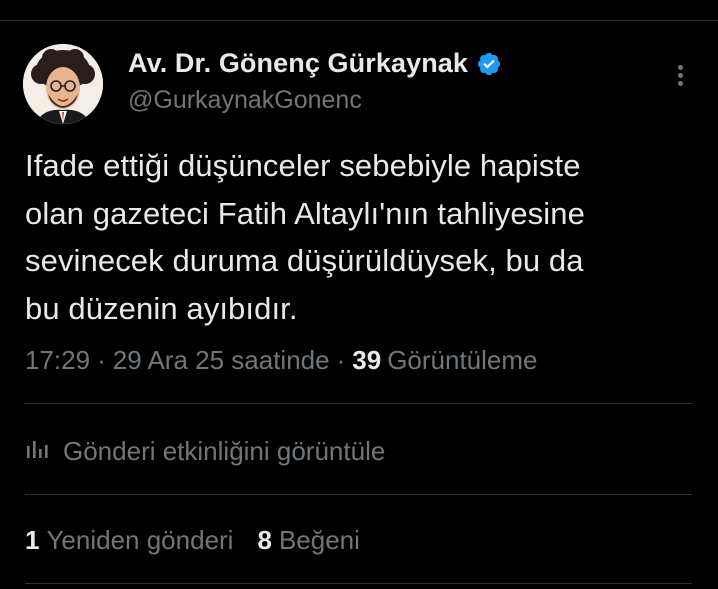 The image size is (718, 589). I want to click on analytics-bar-icon, so click(38, 451).